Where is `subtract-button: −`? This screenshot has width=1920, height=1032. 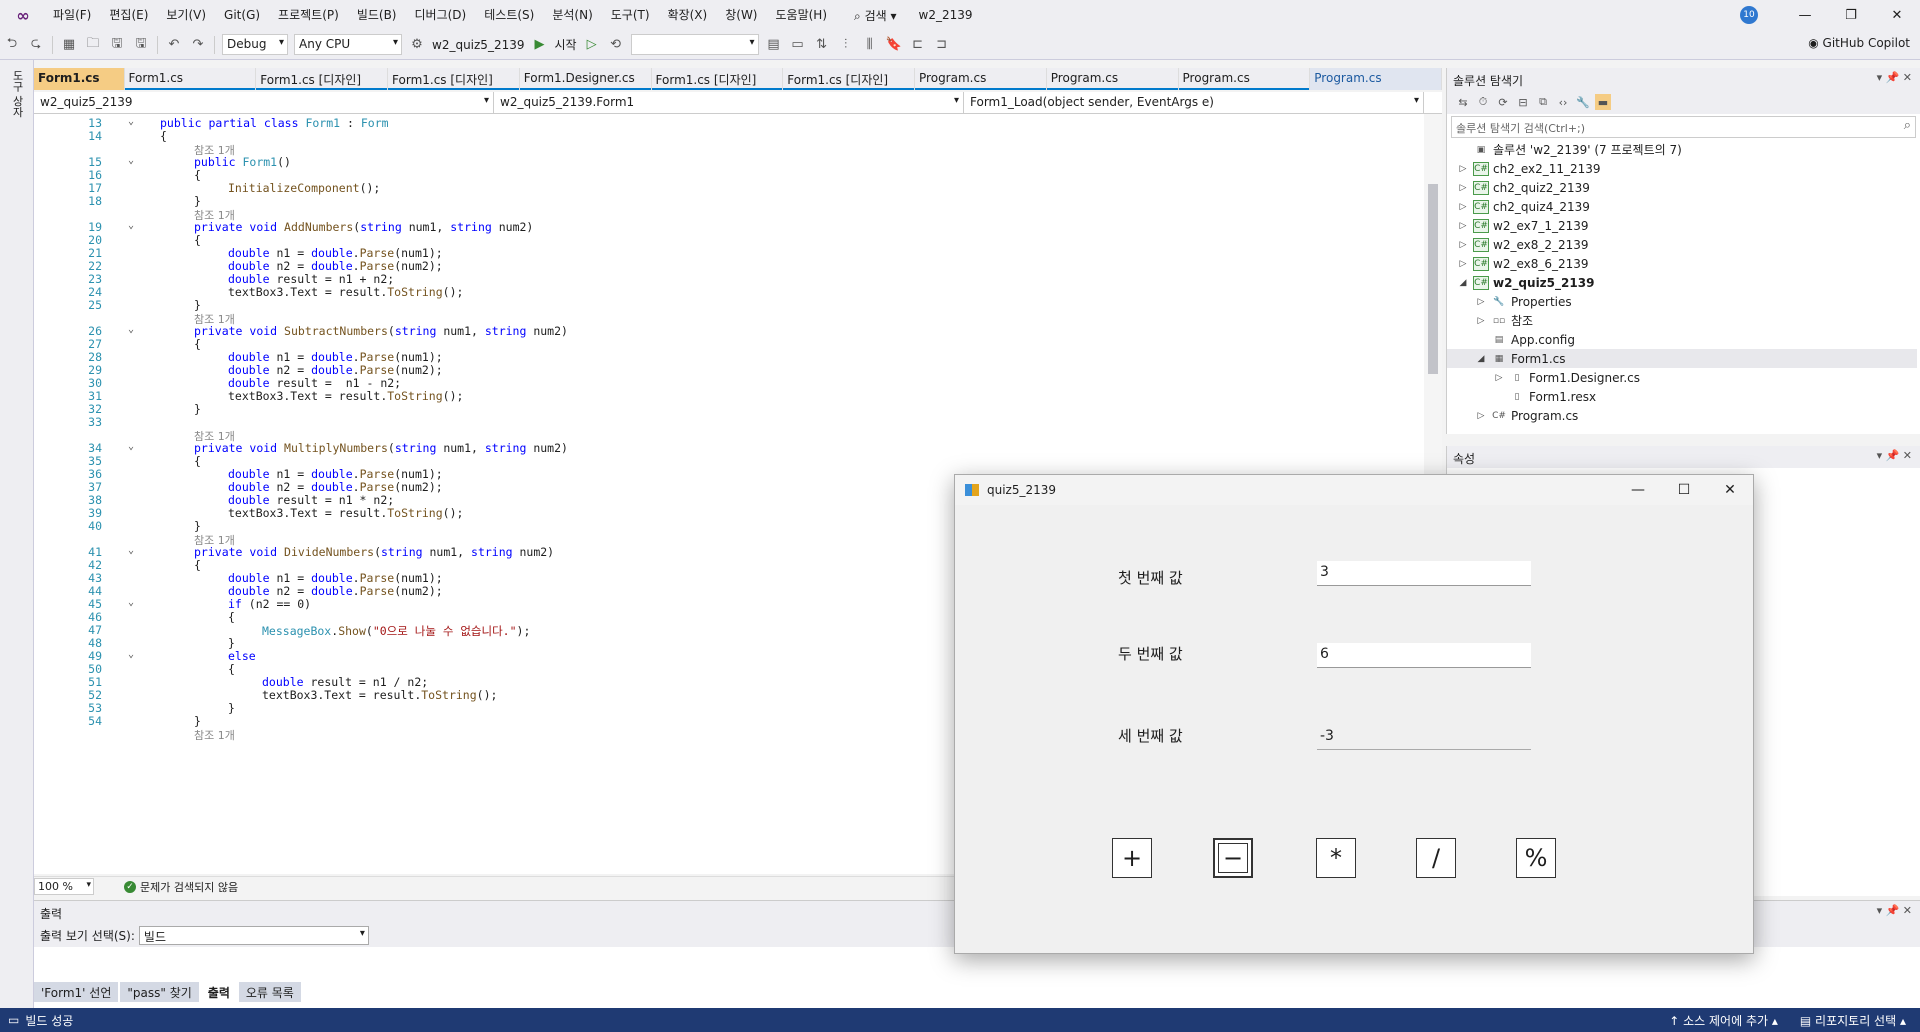 subtract-button: − is located at coordinates (1233, 858).